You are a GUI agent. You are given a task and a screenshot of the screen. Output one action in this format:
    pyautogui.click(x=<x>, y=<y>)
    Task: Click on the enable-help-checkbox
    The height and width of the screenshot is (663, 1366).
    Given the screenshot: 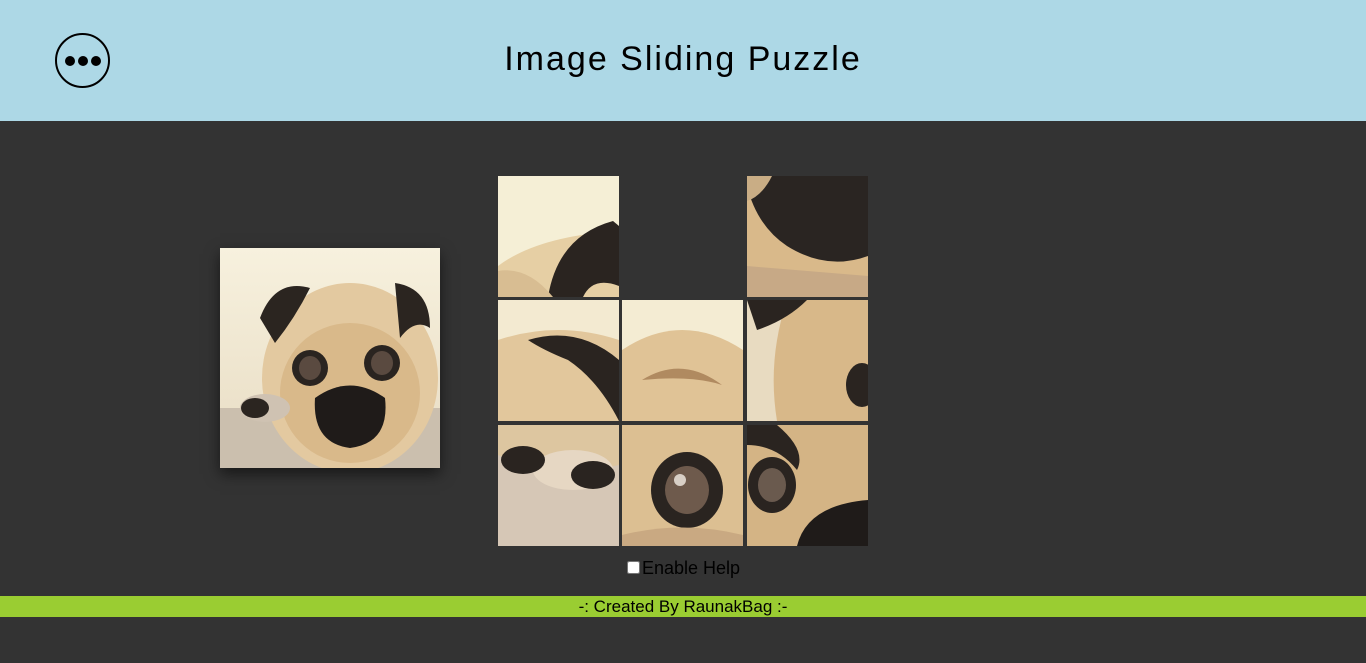 What is the action you would take?
    pyautogui.click(x=633, y=567)
    